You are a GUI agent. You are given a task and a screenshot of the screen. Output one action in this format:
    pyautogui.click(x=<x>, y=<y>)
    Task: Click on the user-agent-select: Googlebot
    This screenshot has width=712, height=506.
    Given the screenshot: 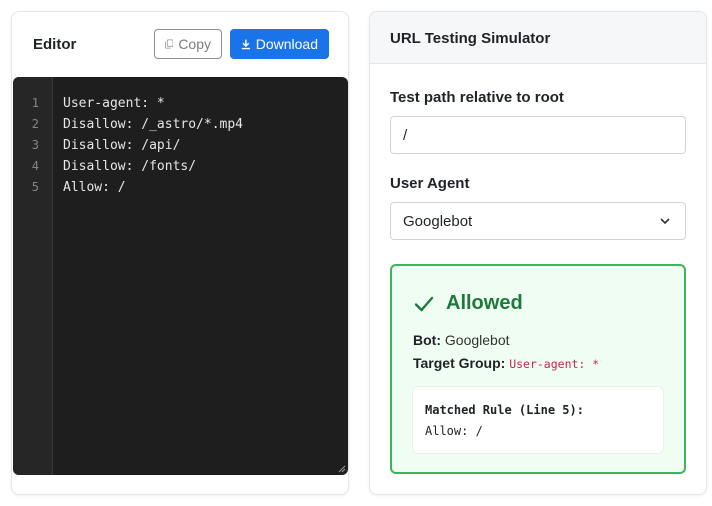 What is the action you would take?
    pyautogui.click(x=538, y=221)
    